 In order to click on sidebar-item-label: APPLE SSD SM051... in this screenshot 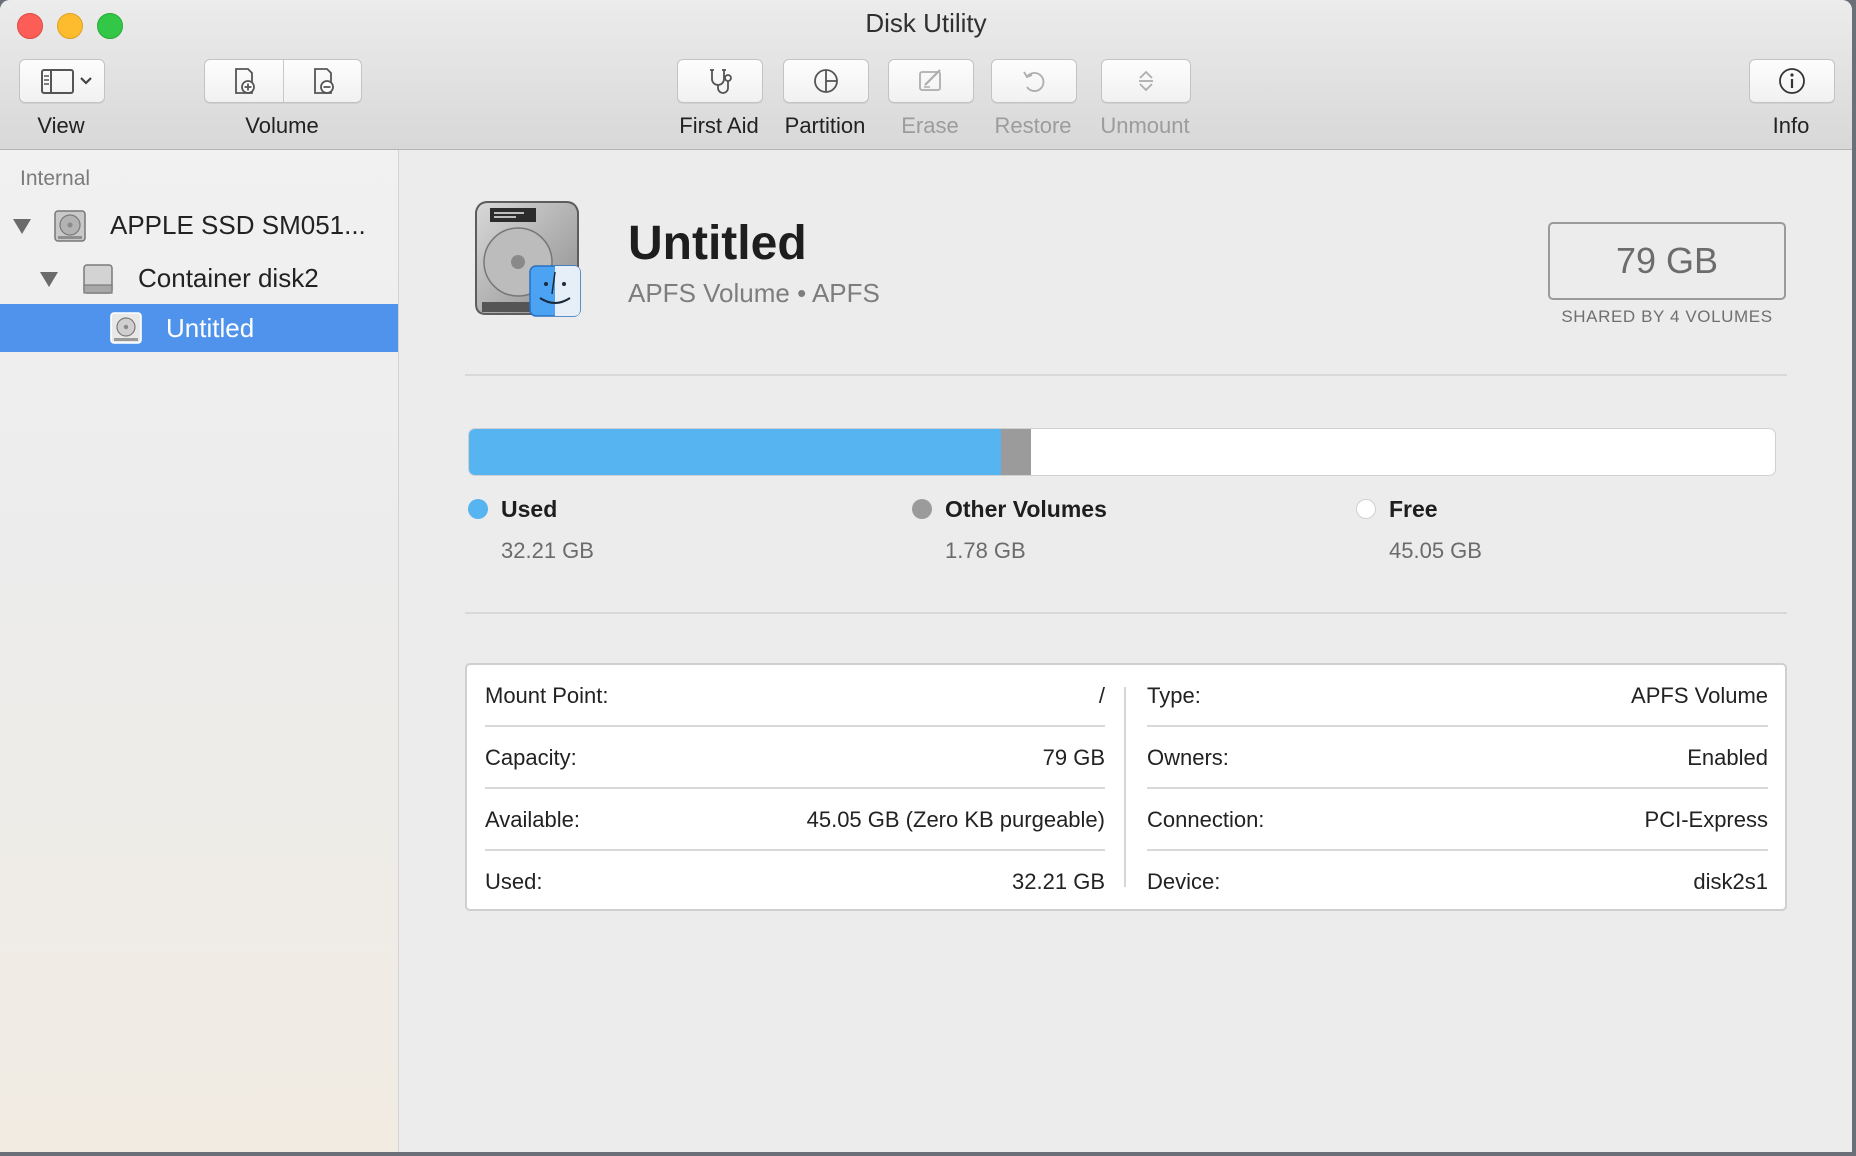, I will do `click(238, 224)`.